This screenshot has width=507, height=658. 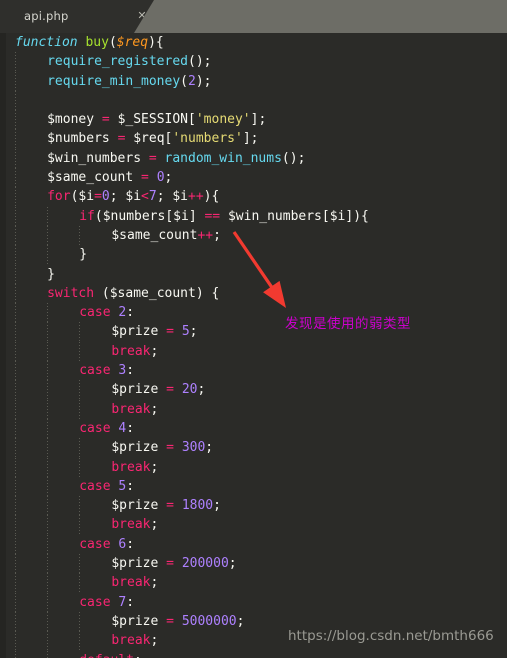 What do you see at coordinates (106, 655) in the screenshot?
I see `code-token: default` at bounding box center [106, 655].